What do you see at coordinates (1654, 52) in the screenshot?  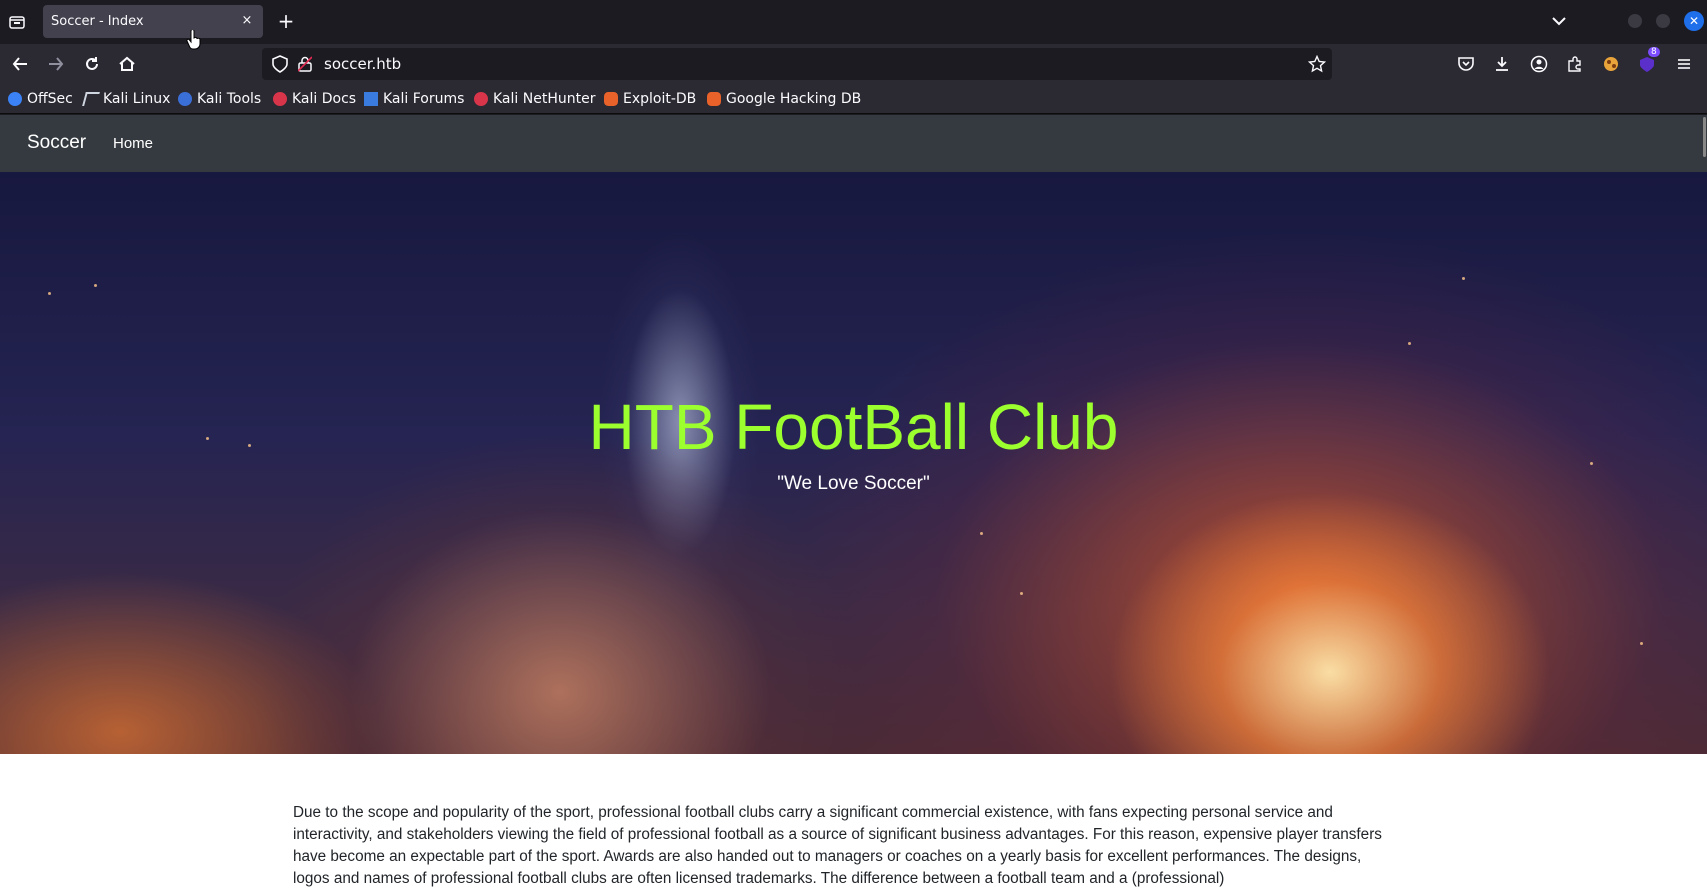 I see `extension-badge: 8` at bounding box center [1654, 52].